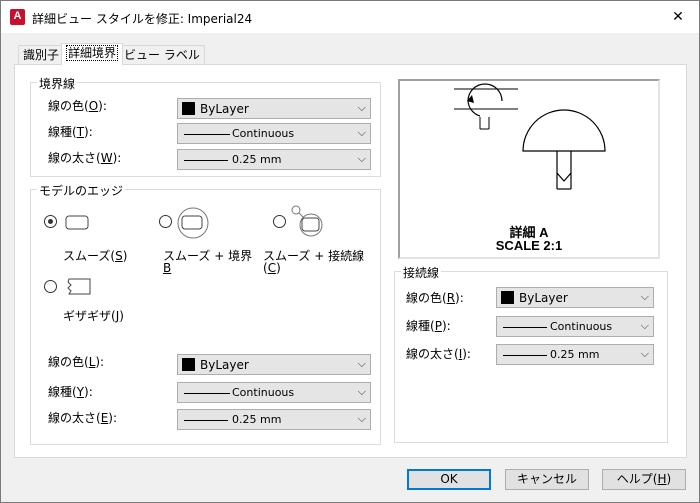 This screenshot has width=700, height=503. I want to click on connection-color-dropdown: ByLayer ⌵, so click(575, 297).